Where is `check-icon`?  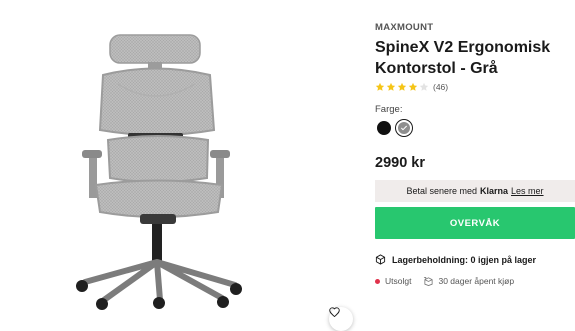 check-icon is located at coordinates (404, 128).